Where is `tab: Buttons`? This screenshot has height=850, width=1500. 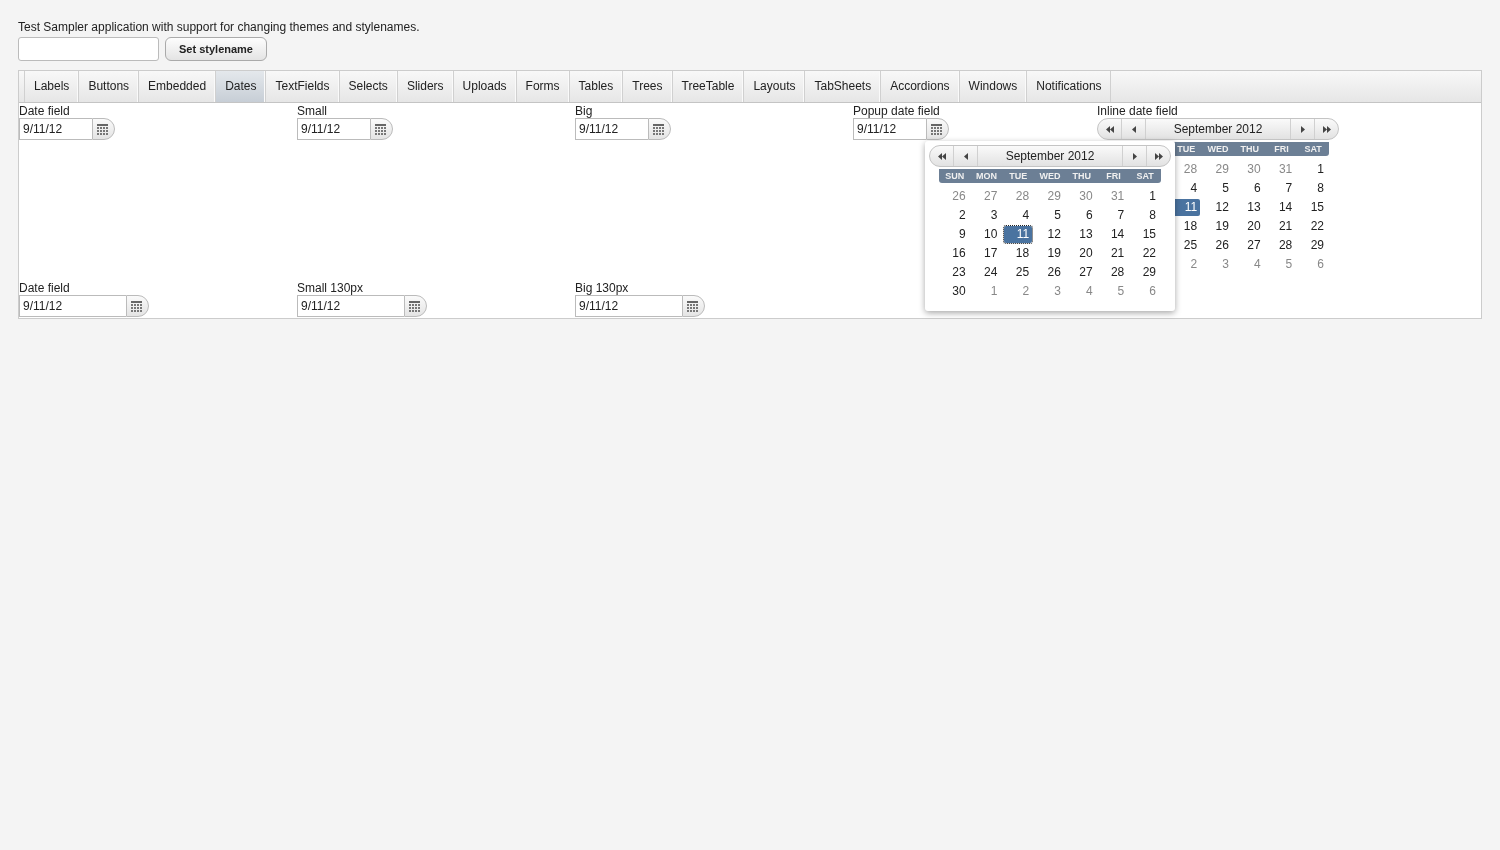
tab: Buttons is located at coordinates (108, 86).